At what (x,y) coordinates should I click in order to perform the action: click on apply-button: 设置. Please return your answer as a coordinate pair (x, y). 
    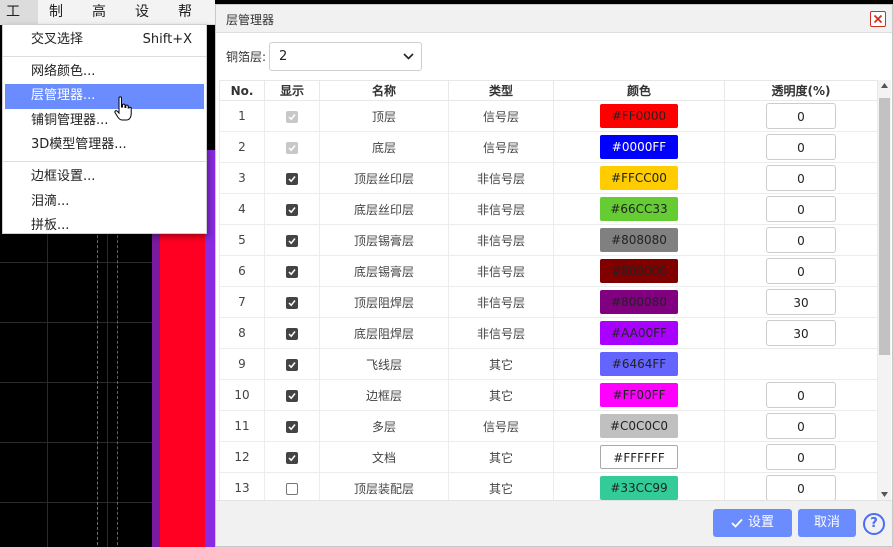
    Looking at the image, I should click on (752, 523).